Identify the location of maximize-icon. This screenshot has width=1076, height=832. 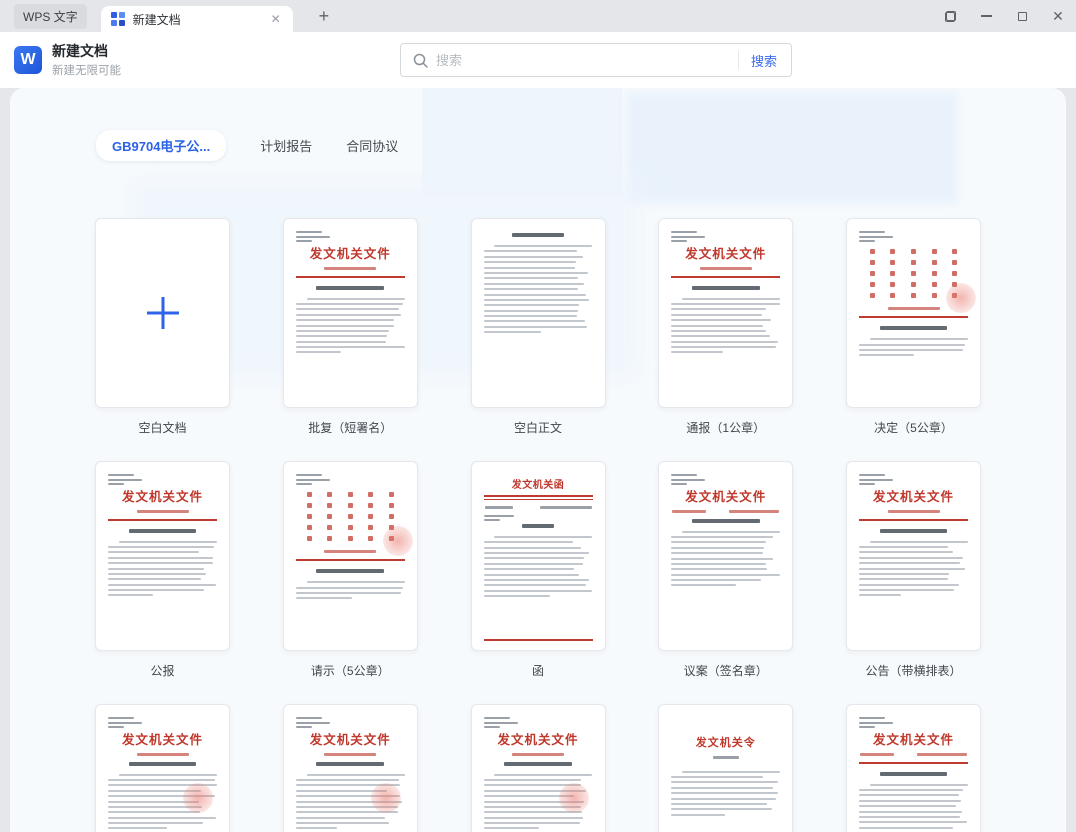
(1022, 16).